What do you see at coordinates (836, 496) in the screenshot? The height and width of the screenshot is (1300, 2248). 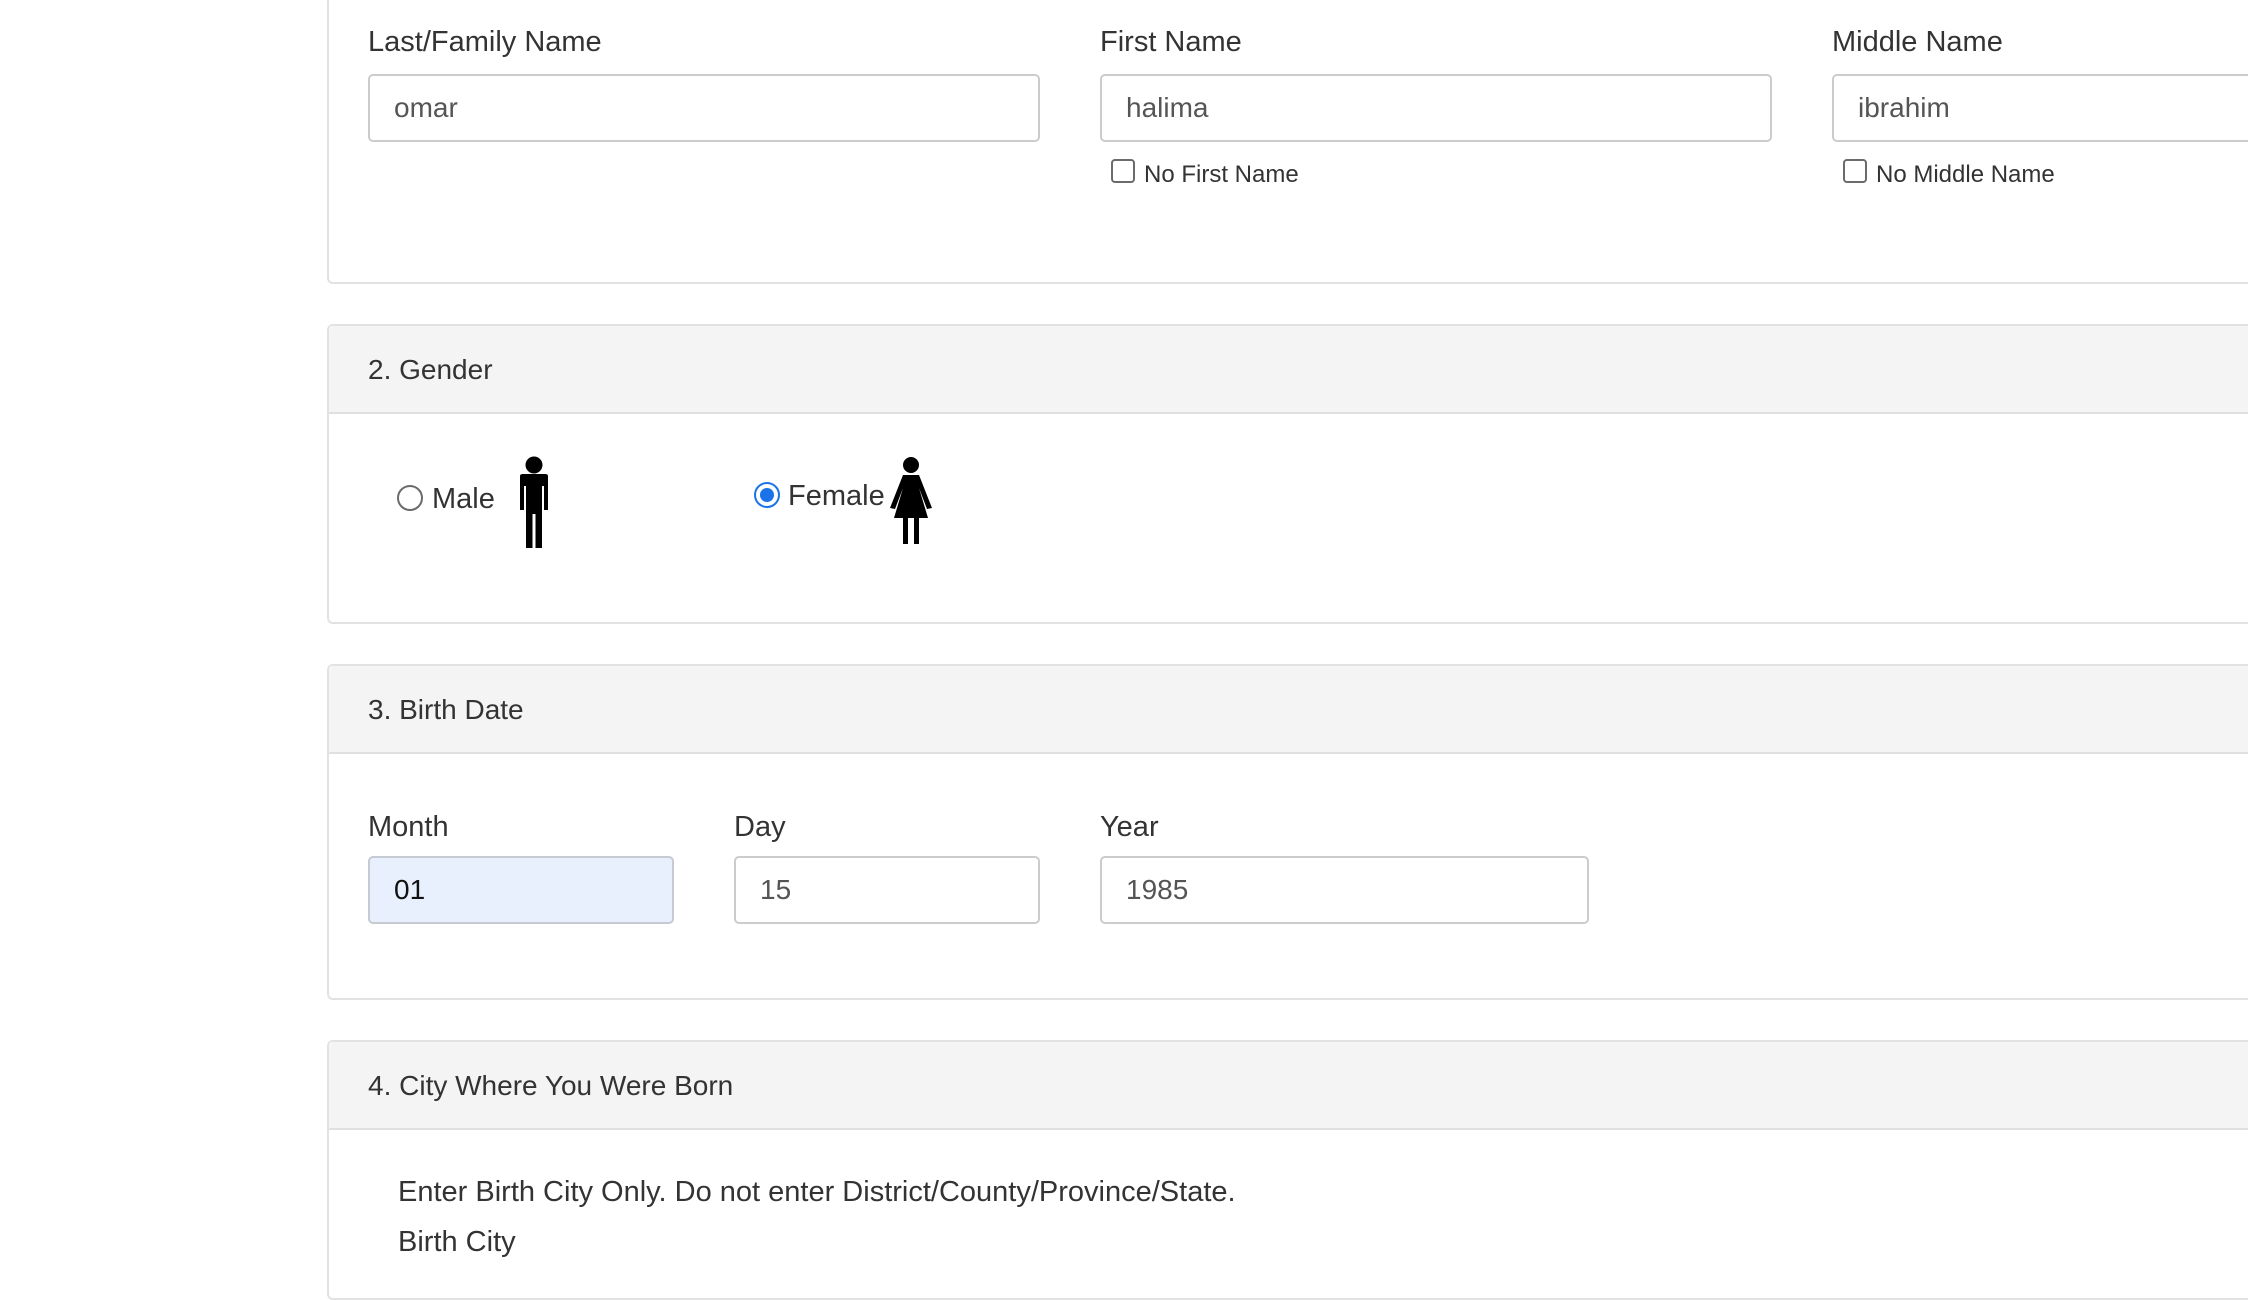 I see `female-label: Female` at bounding box center [836, 496].